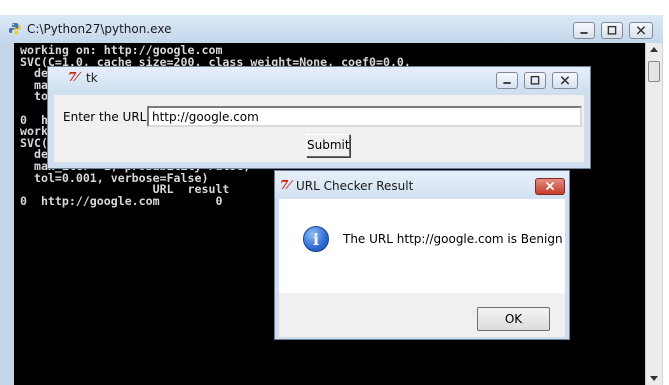  I want to click on tk-form: Enter the URL: Submit, so click(319, 128).